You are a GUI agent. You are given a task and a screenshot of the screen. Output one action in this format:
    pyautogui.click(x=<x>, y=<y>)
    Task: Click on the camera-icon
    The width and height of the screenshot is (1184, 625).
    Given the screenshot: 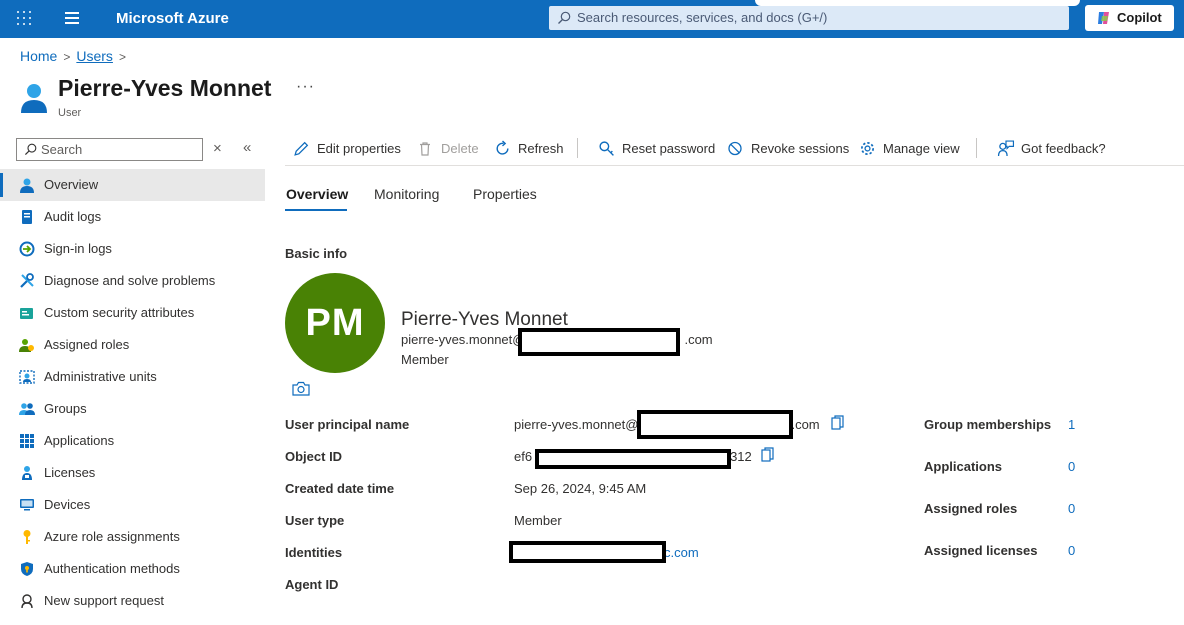 What is the action you would take?
    pyautogui.click(x=301, y=388)
    